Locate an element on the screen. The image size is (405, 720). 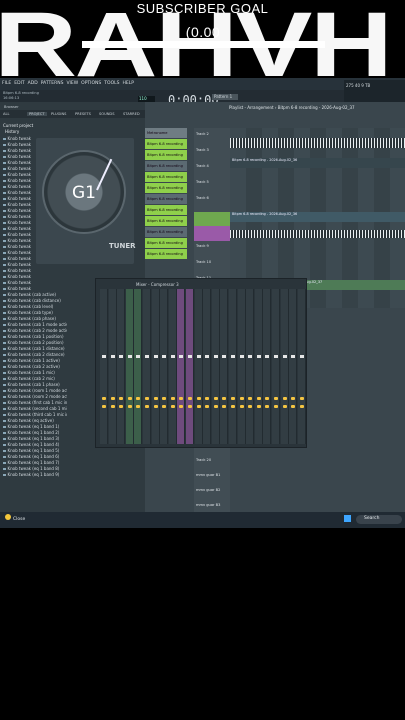
menu-item-options: OPTIONS is located at coordinates (91, 83).